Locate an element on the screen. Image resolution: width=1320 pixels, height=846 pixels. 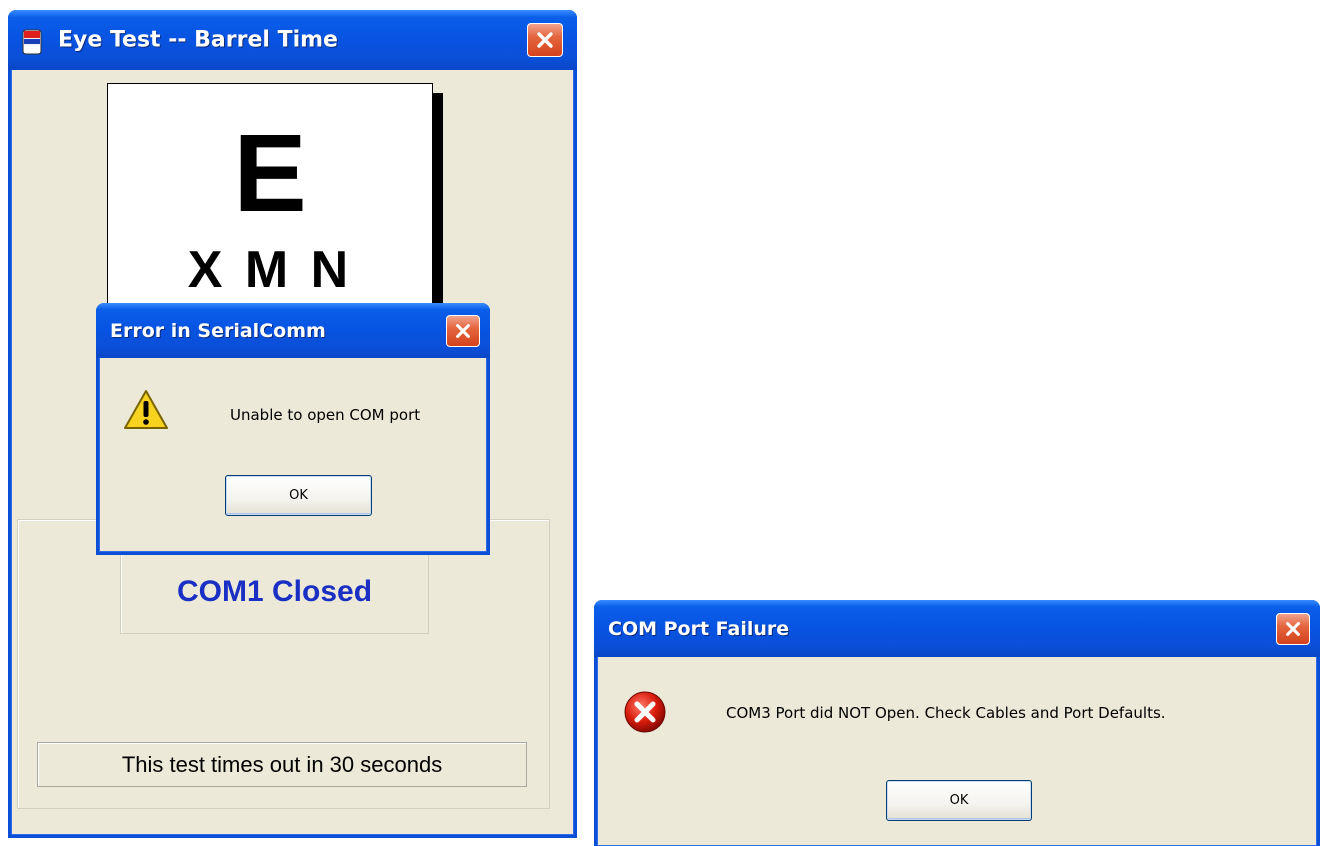
error-icon is located at coordinates (645, 712).